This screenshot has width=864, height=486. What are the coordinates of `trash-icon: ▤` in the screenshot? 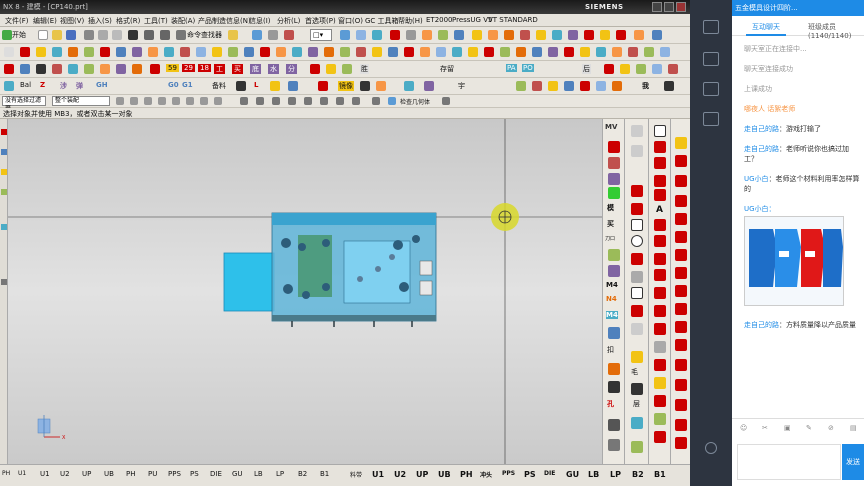 It's located at (853, 428).